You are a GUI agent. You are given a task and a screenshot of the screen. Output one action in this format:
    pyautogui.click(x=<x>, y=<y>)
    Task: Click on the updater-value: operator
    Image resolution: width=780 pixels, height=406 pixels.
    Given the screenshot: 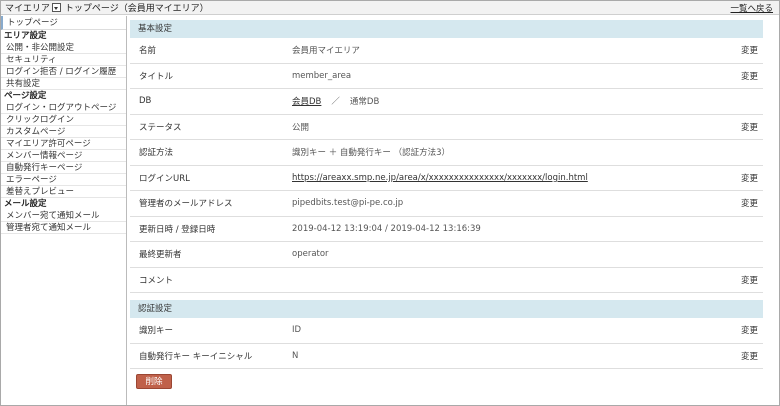 What is the action you would take?
    pyautogui.click(x=310, y=254)
    